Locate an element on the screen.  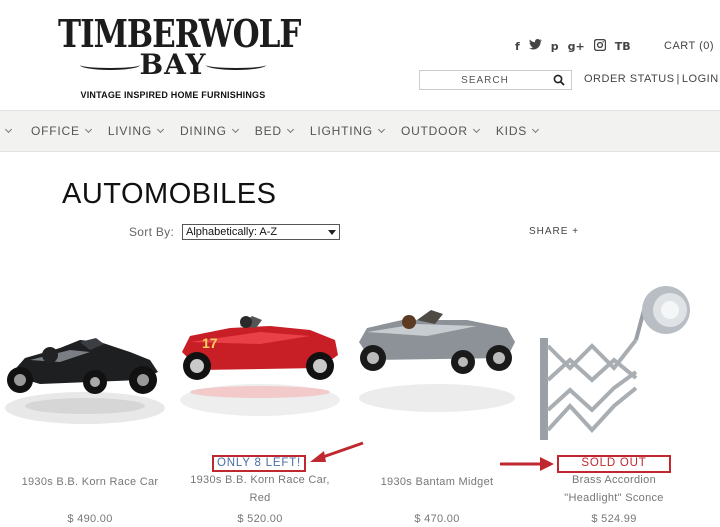
product-name: 1930s Bantam Midget is located at coordinates (437, 482).